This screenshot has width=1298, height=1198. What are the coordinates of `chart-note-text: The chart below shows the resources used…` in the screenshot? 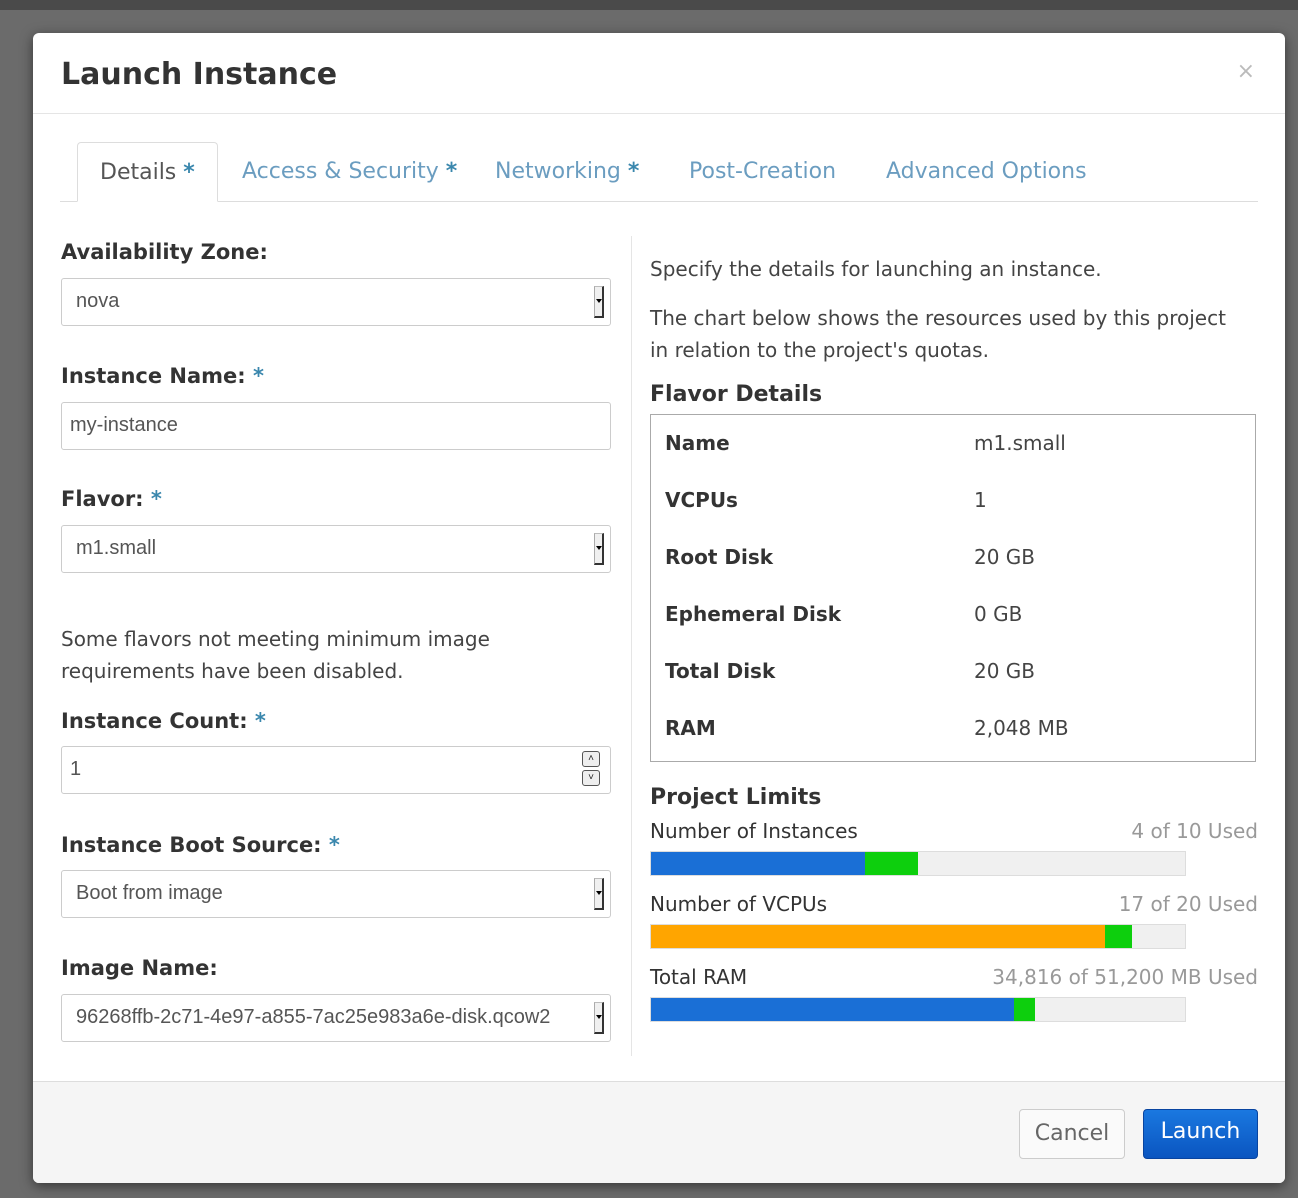 It's located at (938, 334).